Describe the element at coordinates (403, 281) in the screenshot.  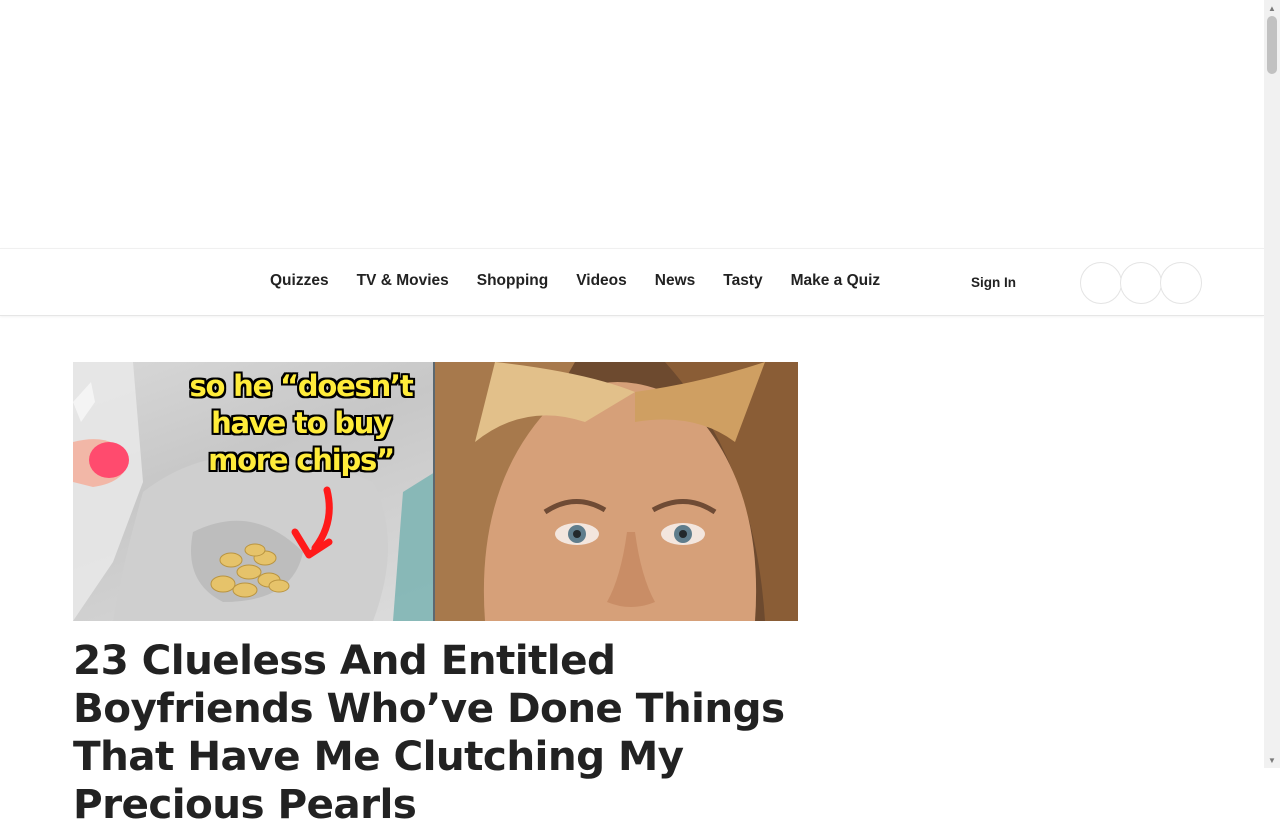
I see `nav-item-tv-movies: TV & Movies` at that location.